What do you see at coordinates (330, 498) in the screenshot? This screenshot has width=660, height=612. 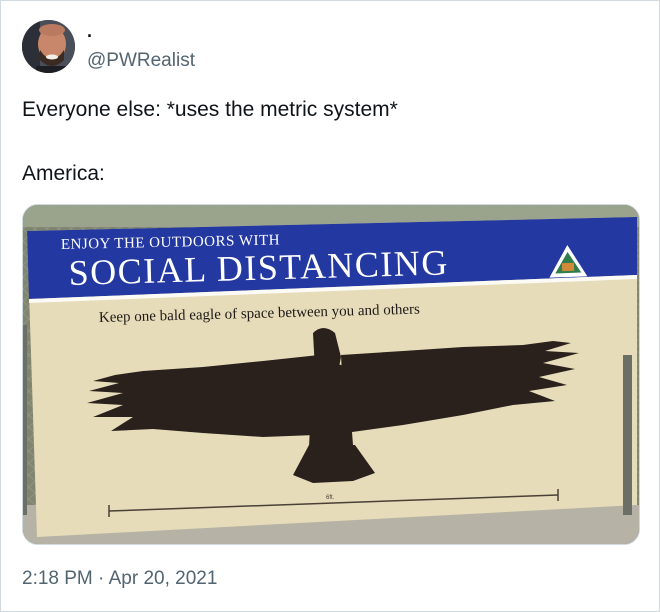 I see `measurement-label: 6ft.` at bounding box center [330, 498].